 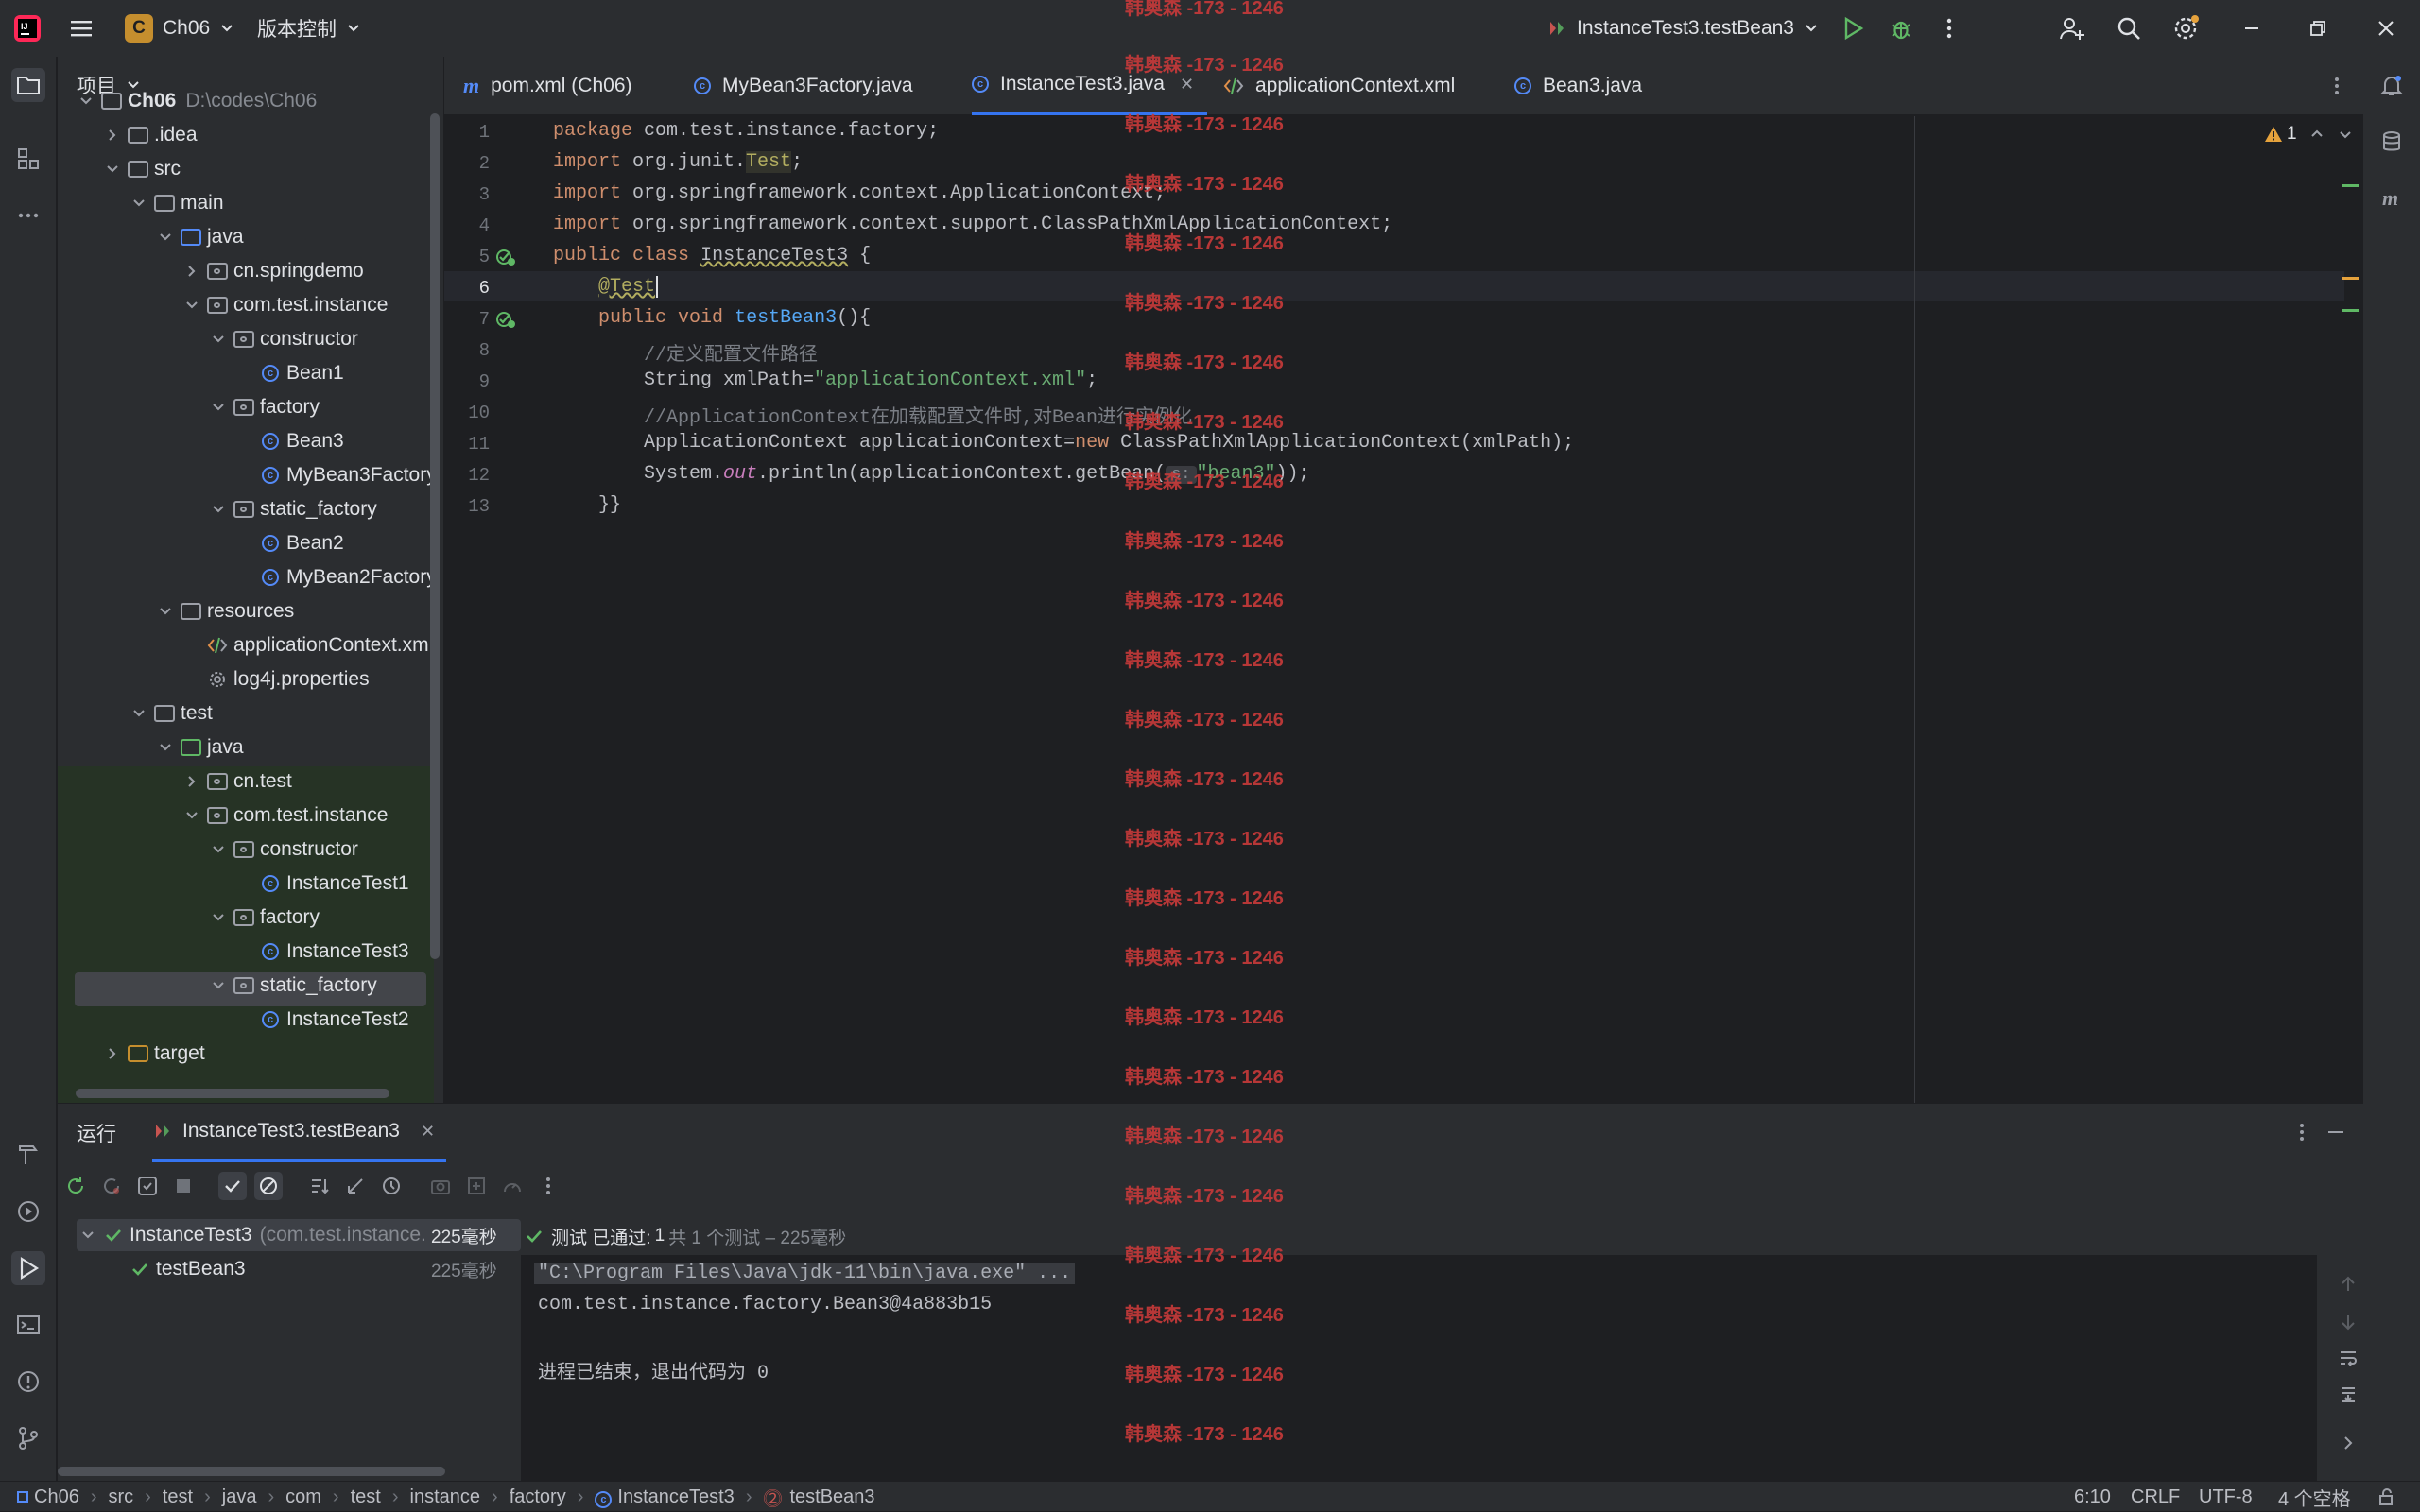 I want to click on structure-icon, so click(x=28, y=159).